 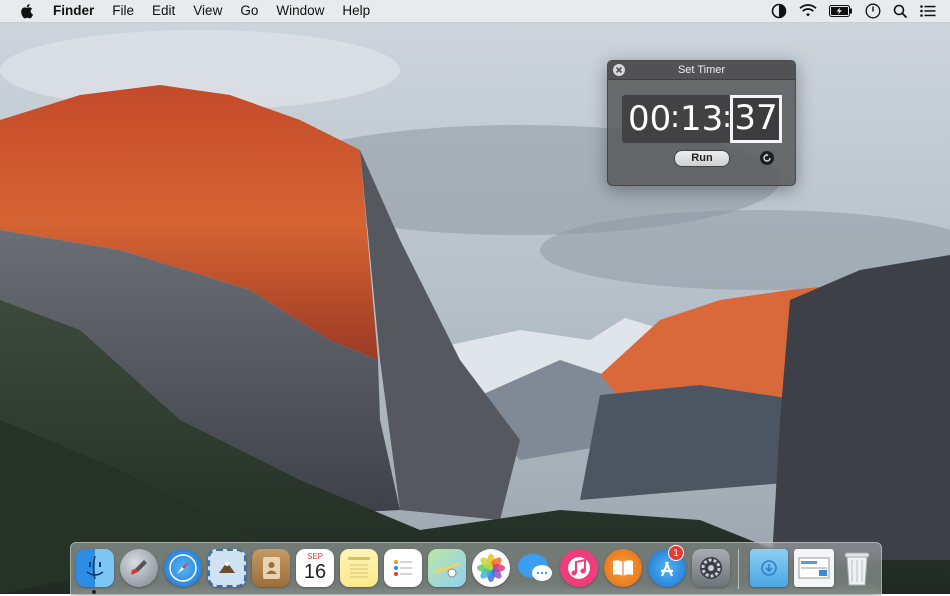 I want to click on menu-app-finder: Finder, so click(x=76, y=11).